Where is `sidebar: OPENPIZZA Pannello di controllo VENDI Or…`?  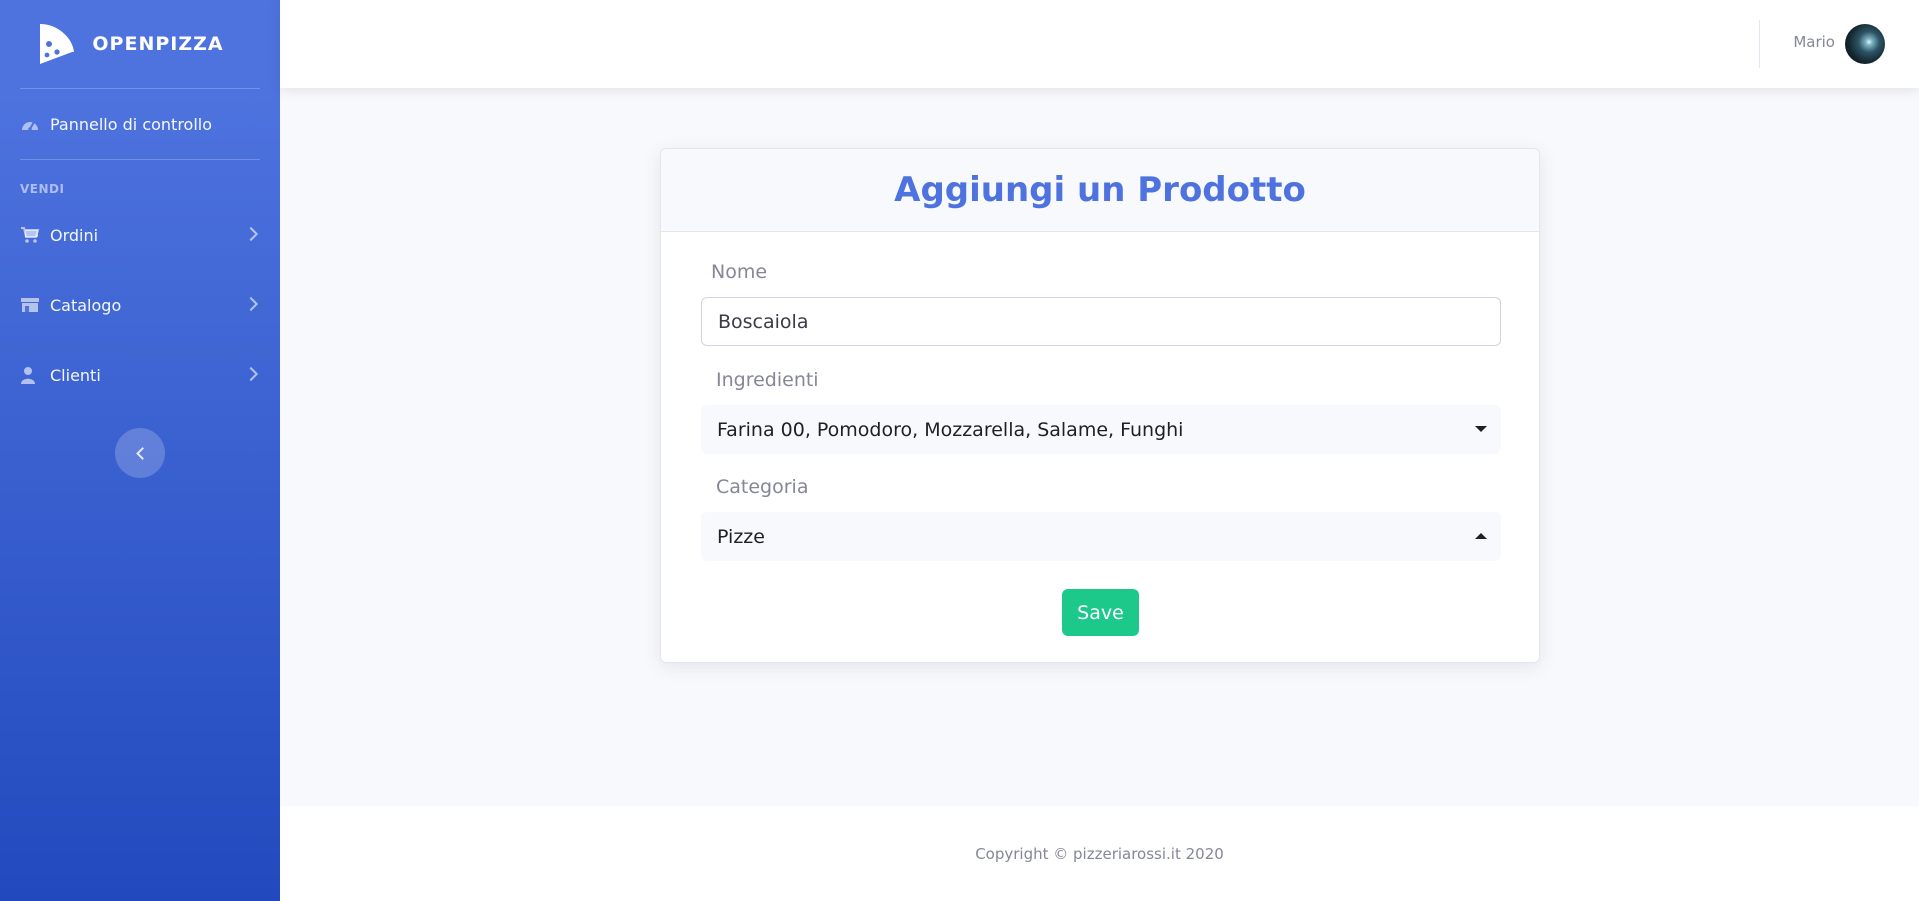
sidebar: OPENPIZZA Pannello di controllo VENDI Or… is located at coordinates (140, 450).